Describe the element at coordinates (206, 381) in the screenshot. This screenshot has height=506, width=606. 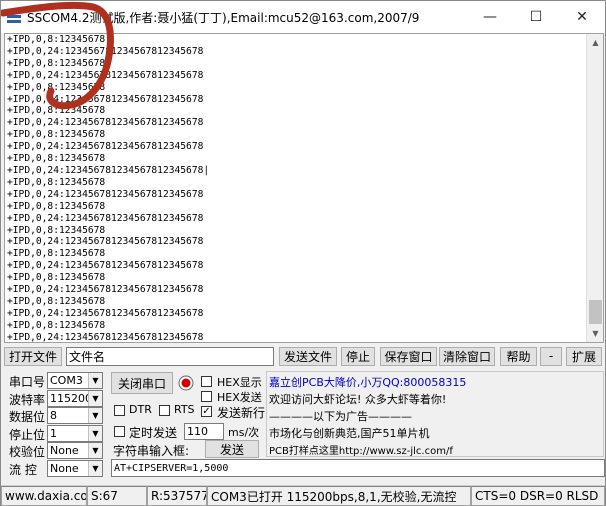
I see `hex-display-checkbox` at that location.